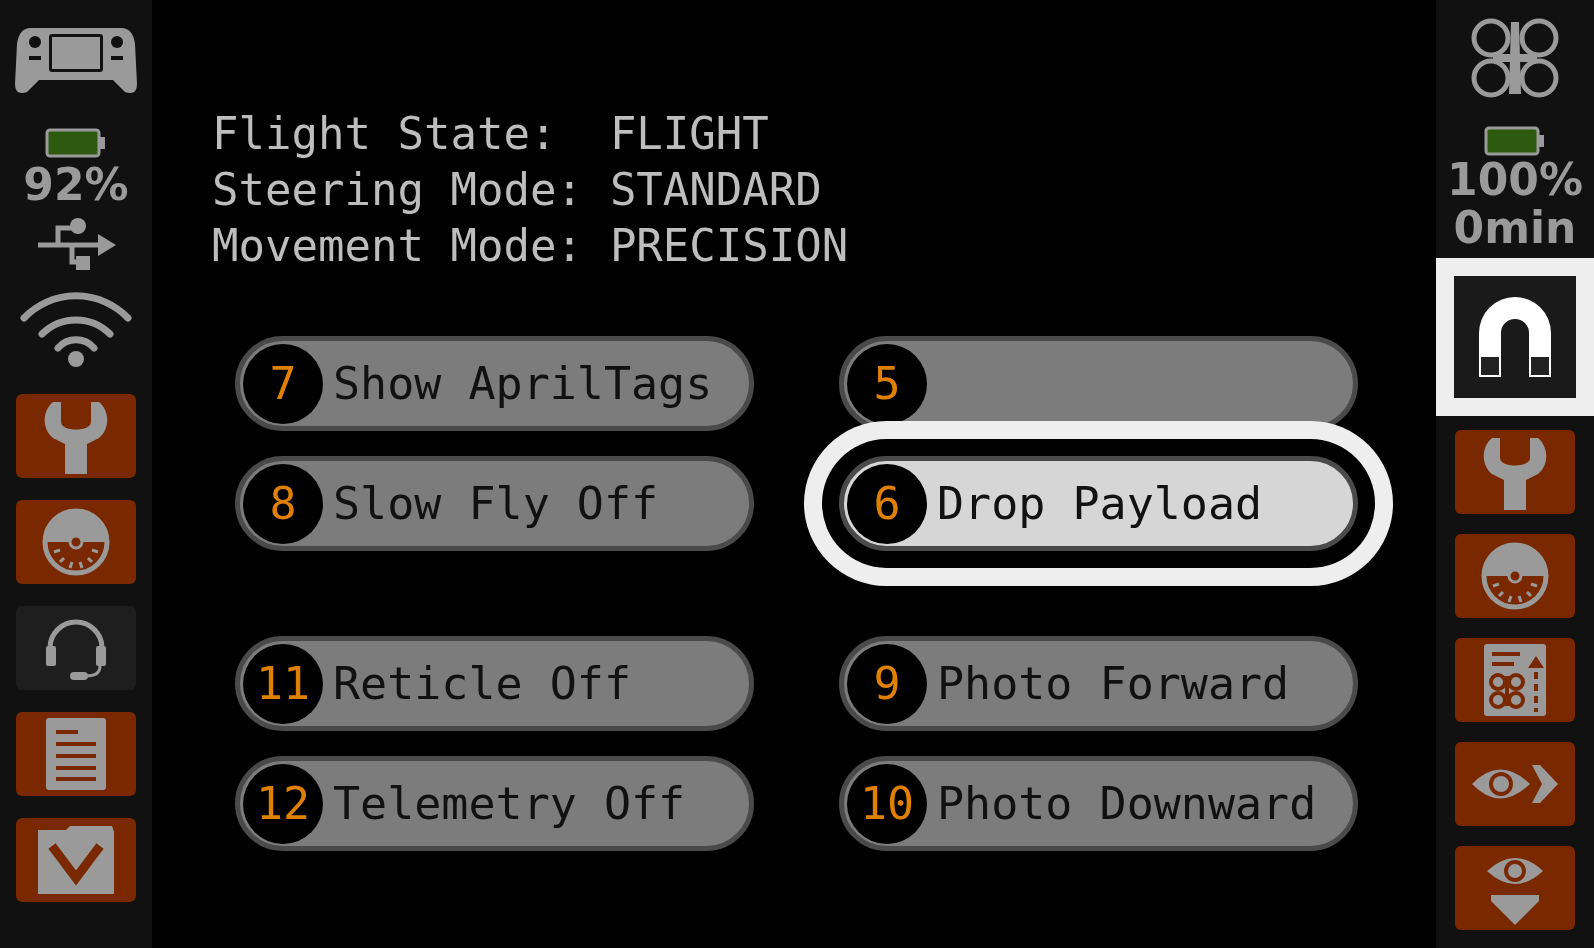 This screenshot has height=948, width=1594. Describe the element at coordinates (1515, 337) in the screenshot. I see `magnet-icon` at that location.